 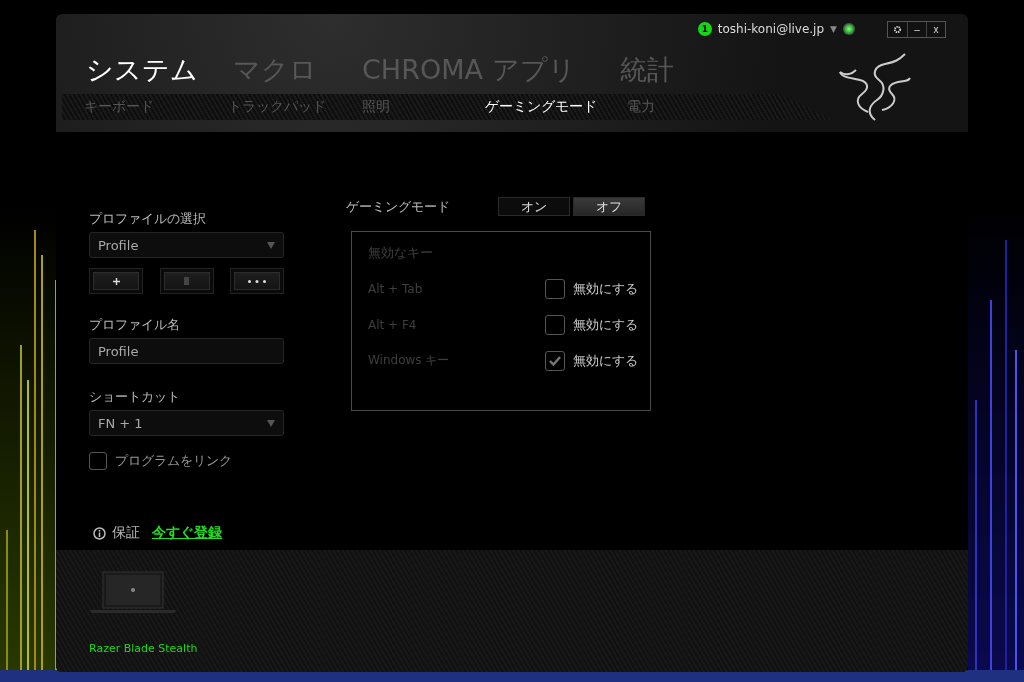 What do you see at coordinates (159, 70) in the screenshot?
I see `main-tab: システム` at bounding box center [159, 70].